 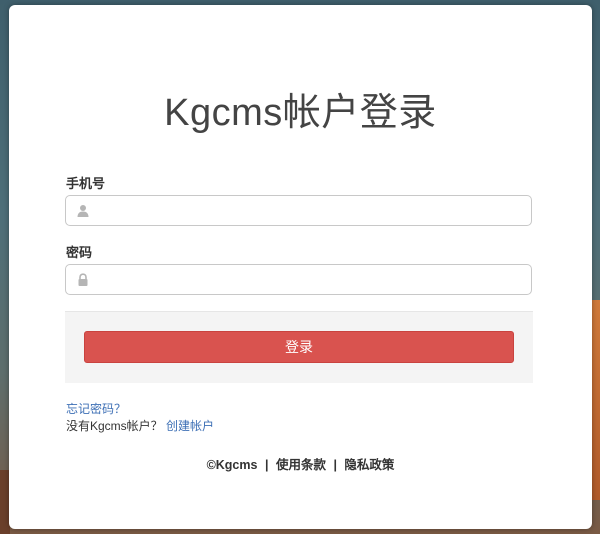 I want to click on password-field, so click(x=298, y=279).